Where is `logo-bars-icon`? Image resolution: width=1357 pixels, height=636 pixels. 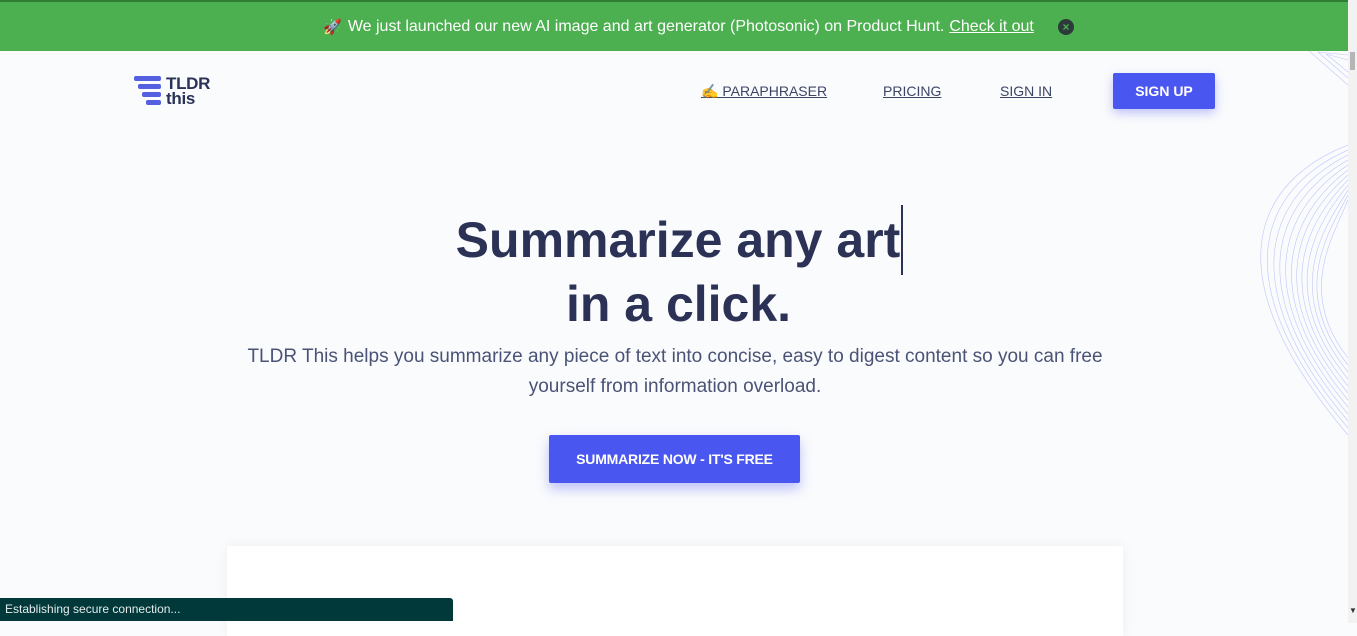 logo-bars-icon is located at coordinates (148, 91).